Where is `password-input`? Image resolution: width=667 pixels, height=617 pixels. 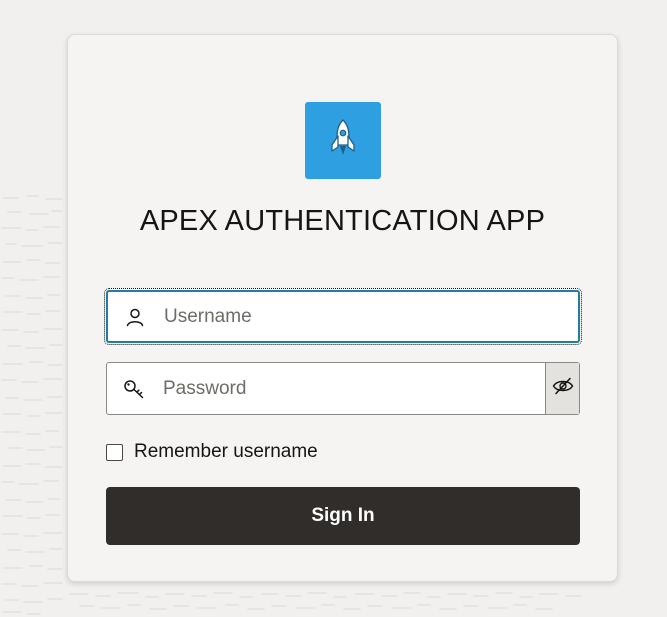
password-input is located at coordinates (353, 388).